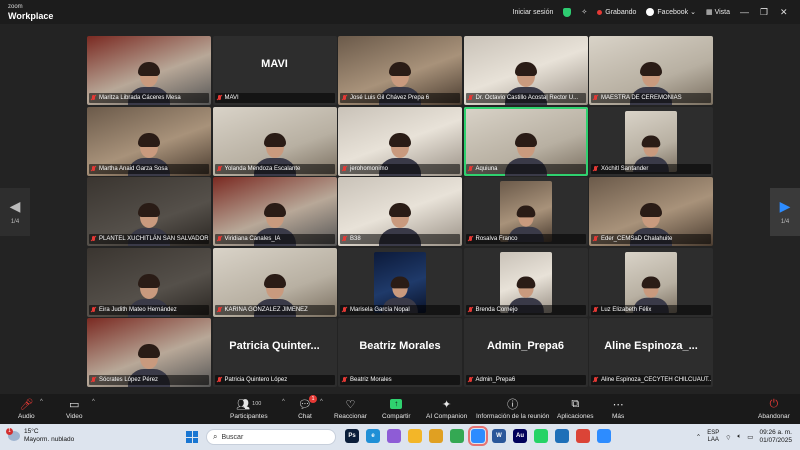 The width and height of the screenshot is (800, 450). What do you see at coordinates (728, 437) in the screenshot?
I see `wifi-icon: ⌔` at bounding box center [728, 437].